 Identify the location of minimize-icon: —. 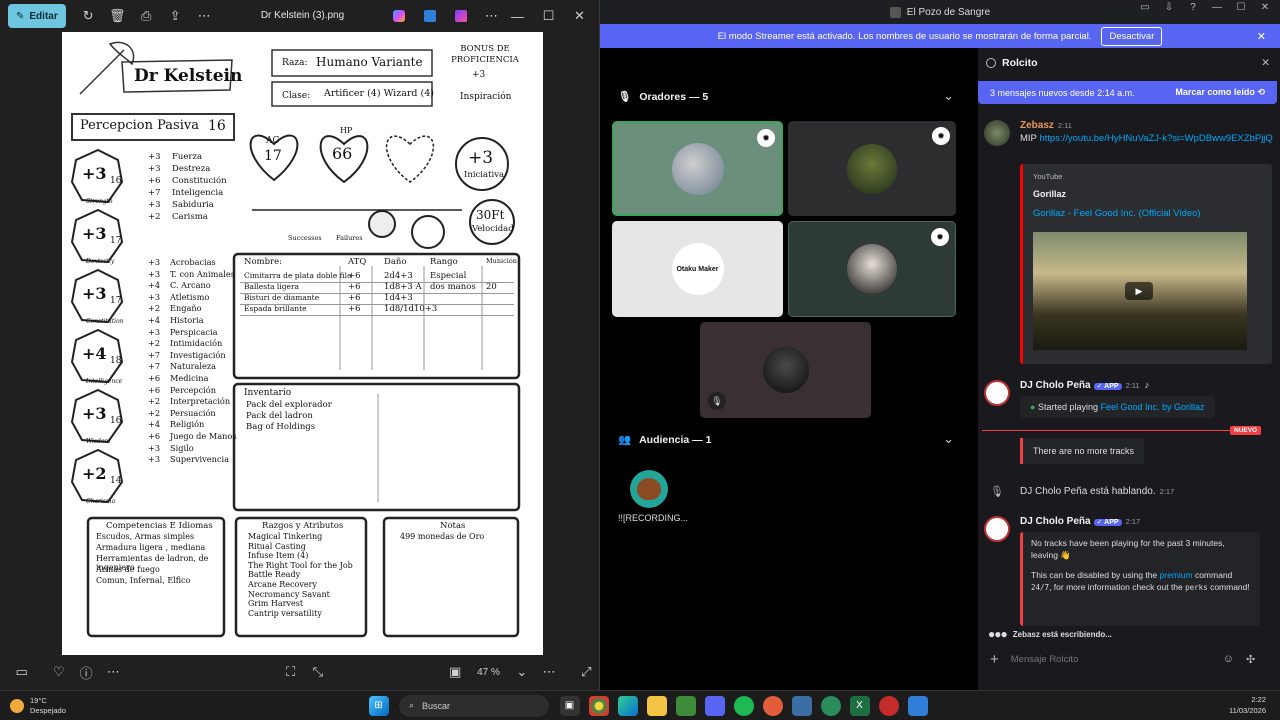
(517, 16).